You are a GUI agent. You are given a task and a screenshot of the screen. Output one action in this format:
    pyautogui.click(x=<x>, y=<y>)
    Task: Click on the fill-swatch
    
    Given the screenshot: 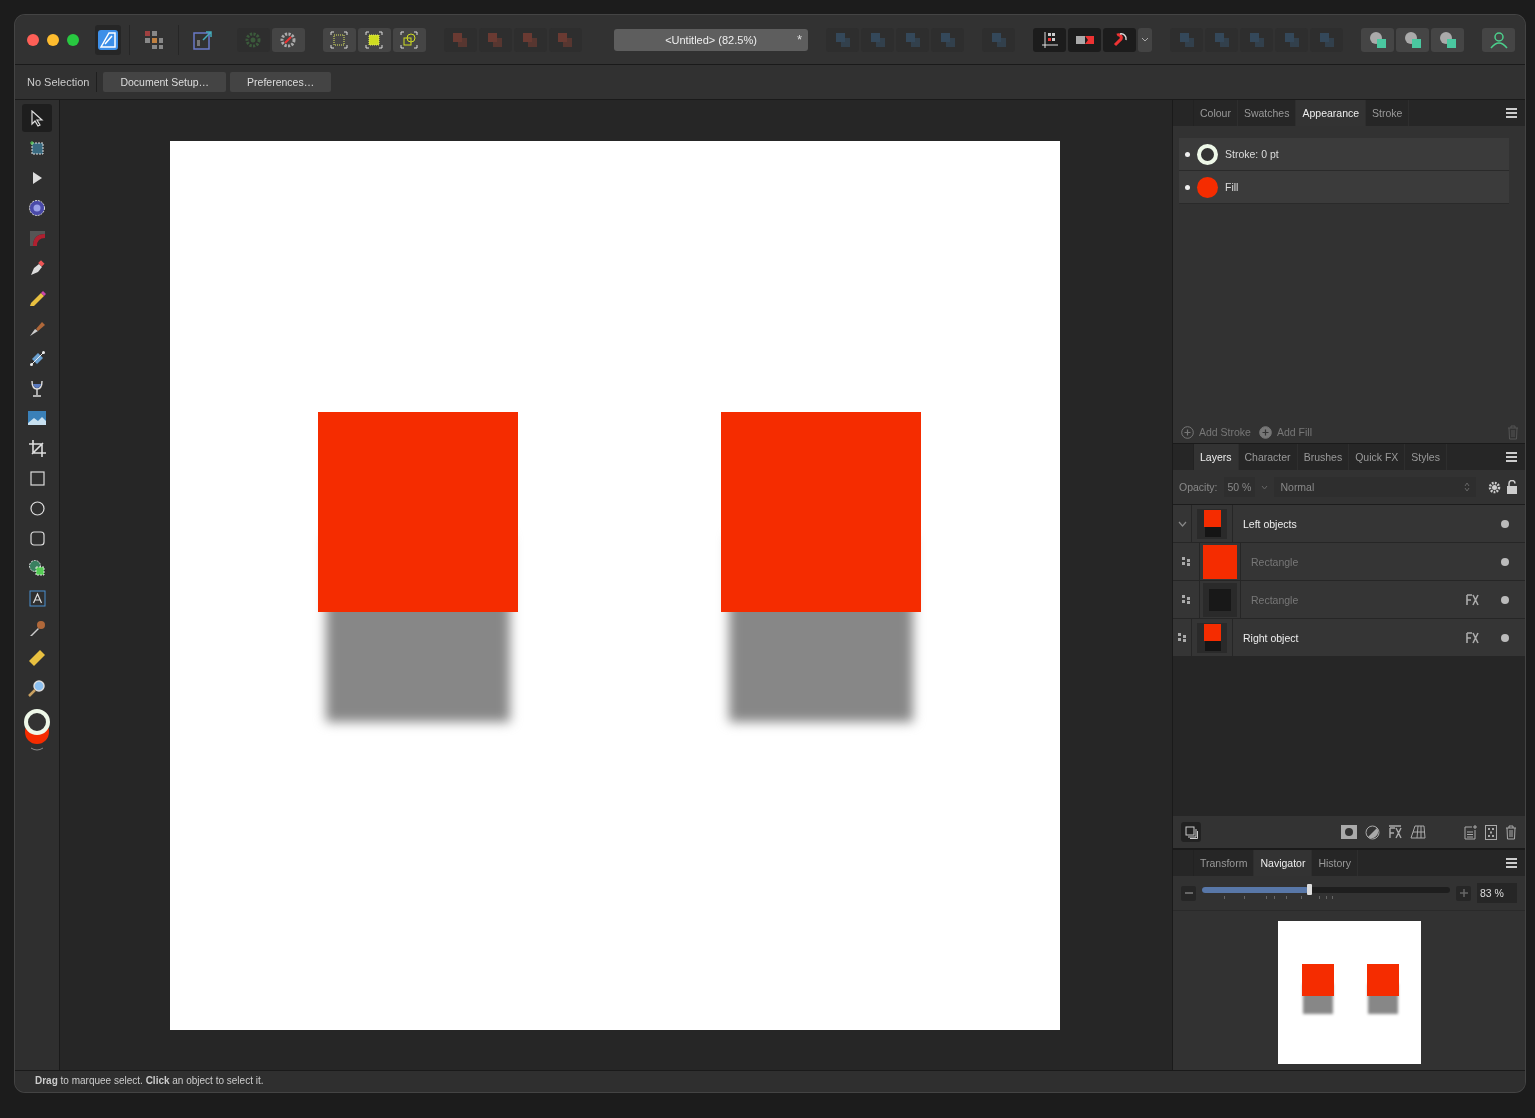 What is the action you would take?
    pyautogui.click(x=1207, y=187)
    